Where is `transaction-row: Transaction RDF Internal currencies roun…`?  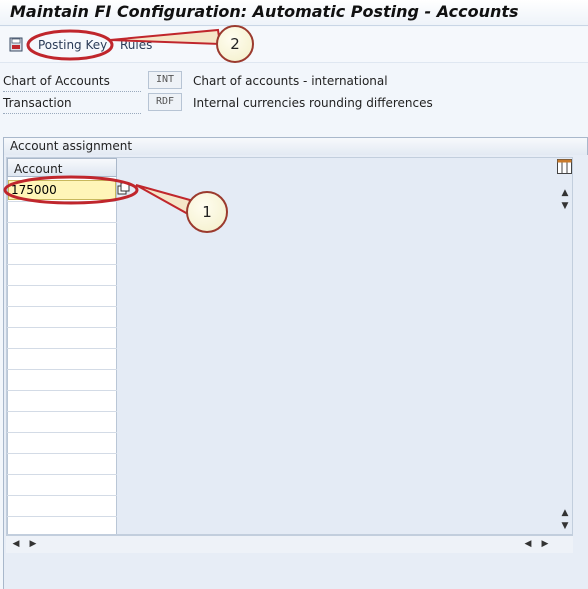 transaction-row: Transaction RDF Internal currencies roun… is located at coordinates (294, 103).